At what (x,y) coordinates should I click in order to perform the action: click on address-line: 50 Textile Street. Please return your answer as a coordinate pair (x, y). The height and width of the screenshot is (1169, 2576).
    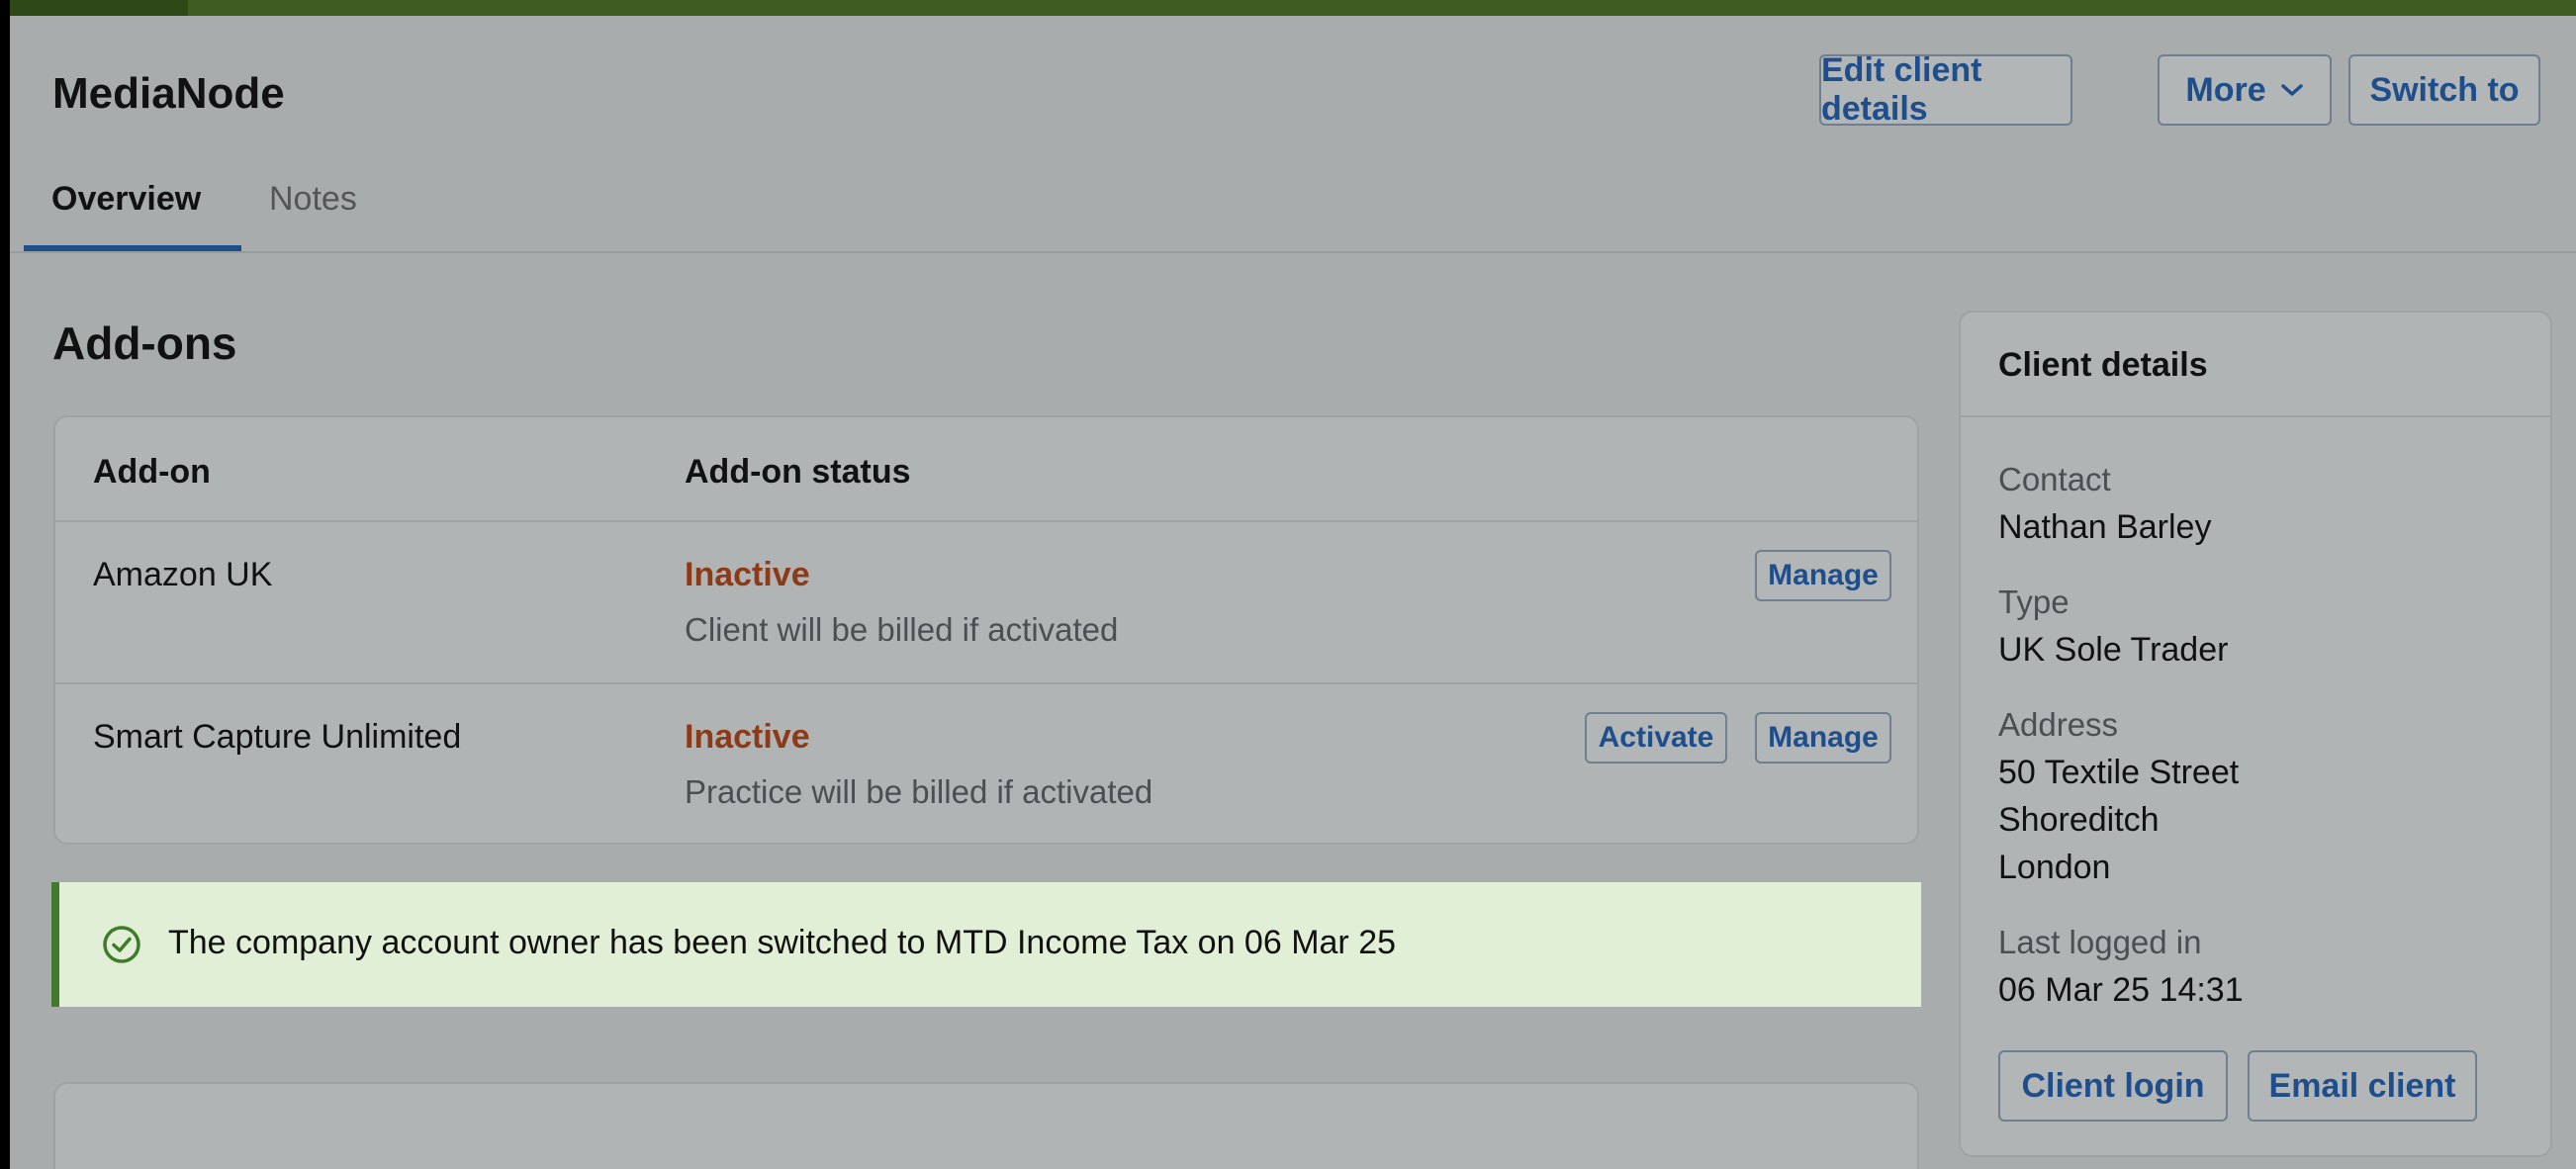
    Looking at the image, I should click on (2119, 772).